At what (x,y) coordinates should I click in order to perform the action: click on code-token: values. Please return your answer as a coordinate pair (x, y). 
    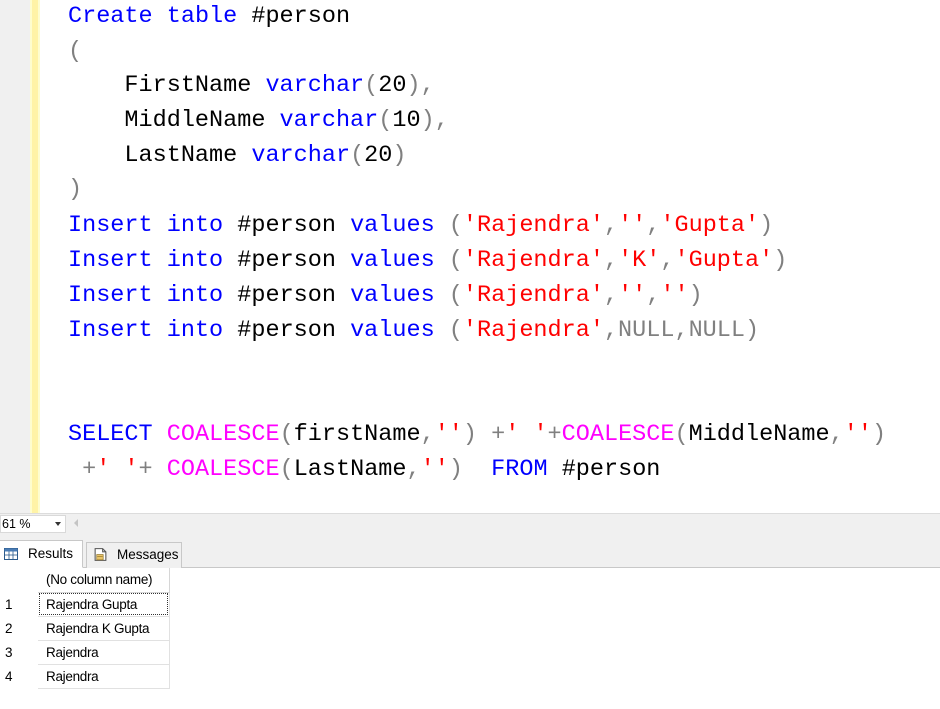
    Looking at the image, I should click on (392, 260).